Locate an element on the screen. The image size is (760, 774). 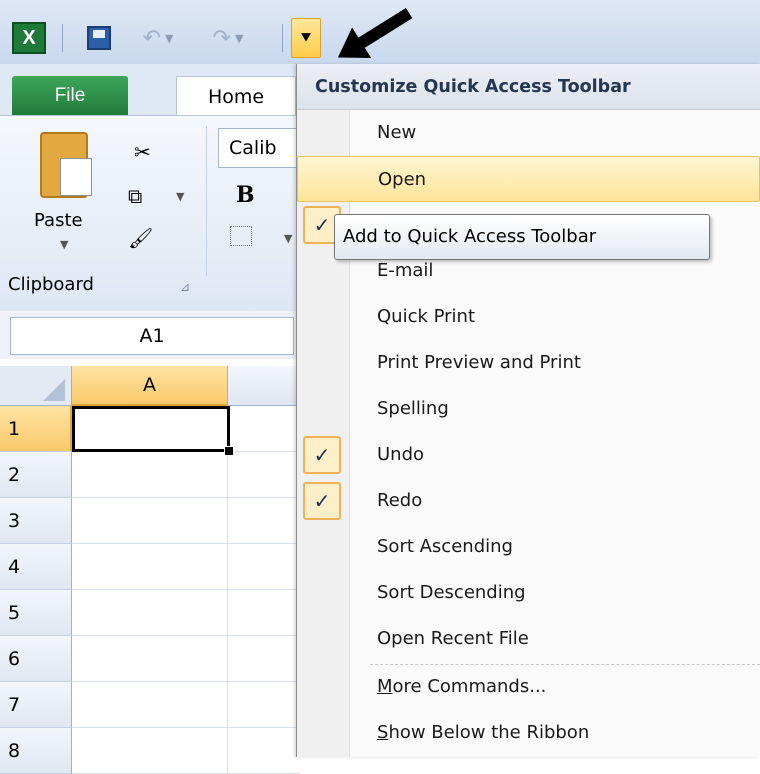
row-header: 4 is located at coordinates (36, 567).